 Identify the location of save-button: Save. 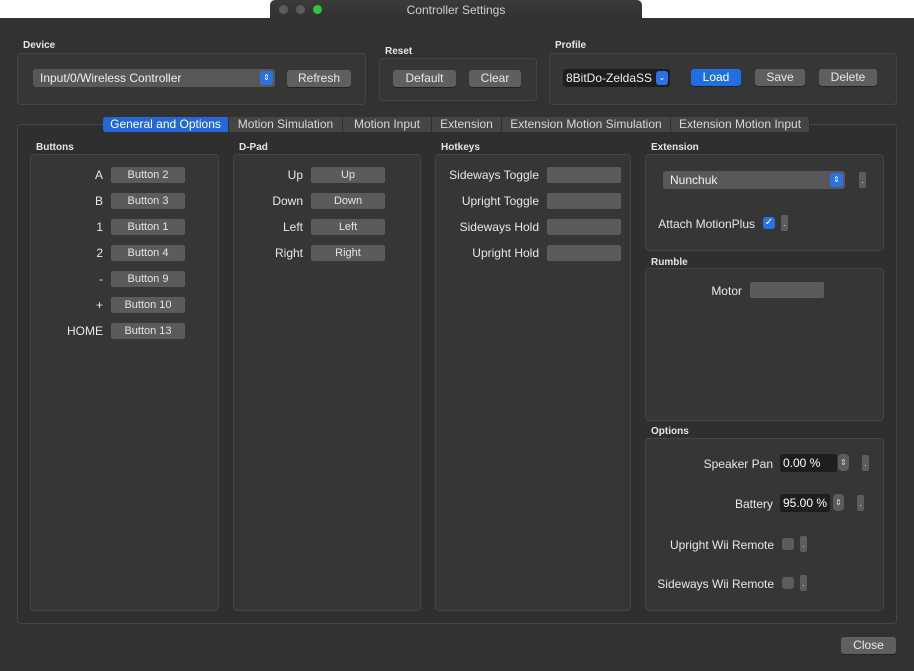
(780, 77).